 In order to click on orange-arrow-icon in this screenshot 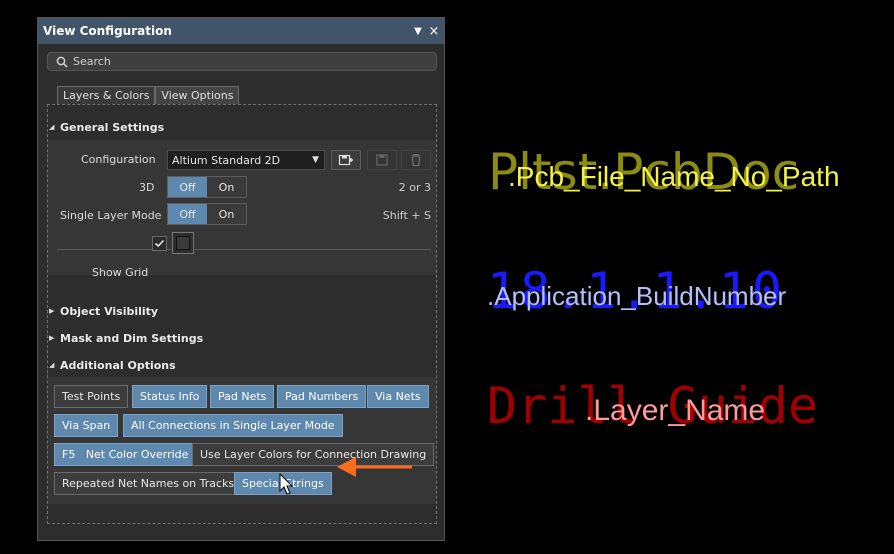, I will do `click(374, 467)`.